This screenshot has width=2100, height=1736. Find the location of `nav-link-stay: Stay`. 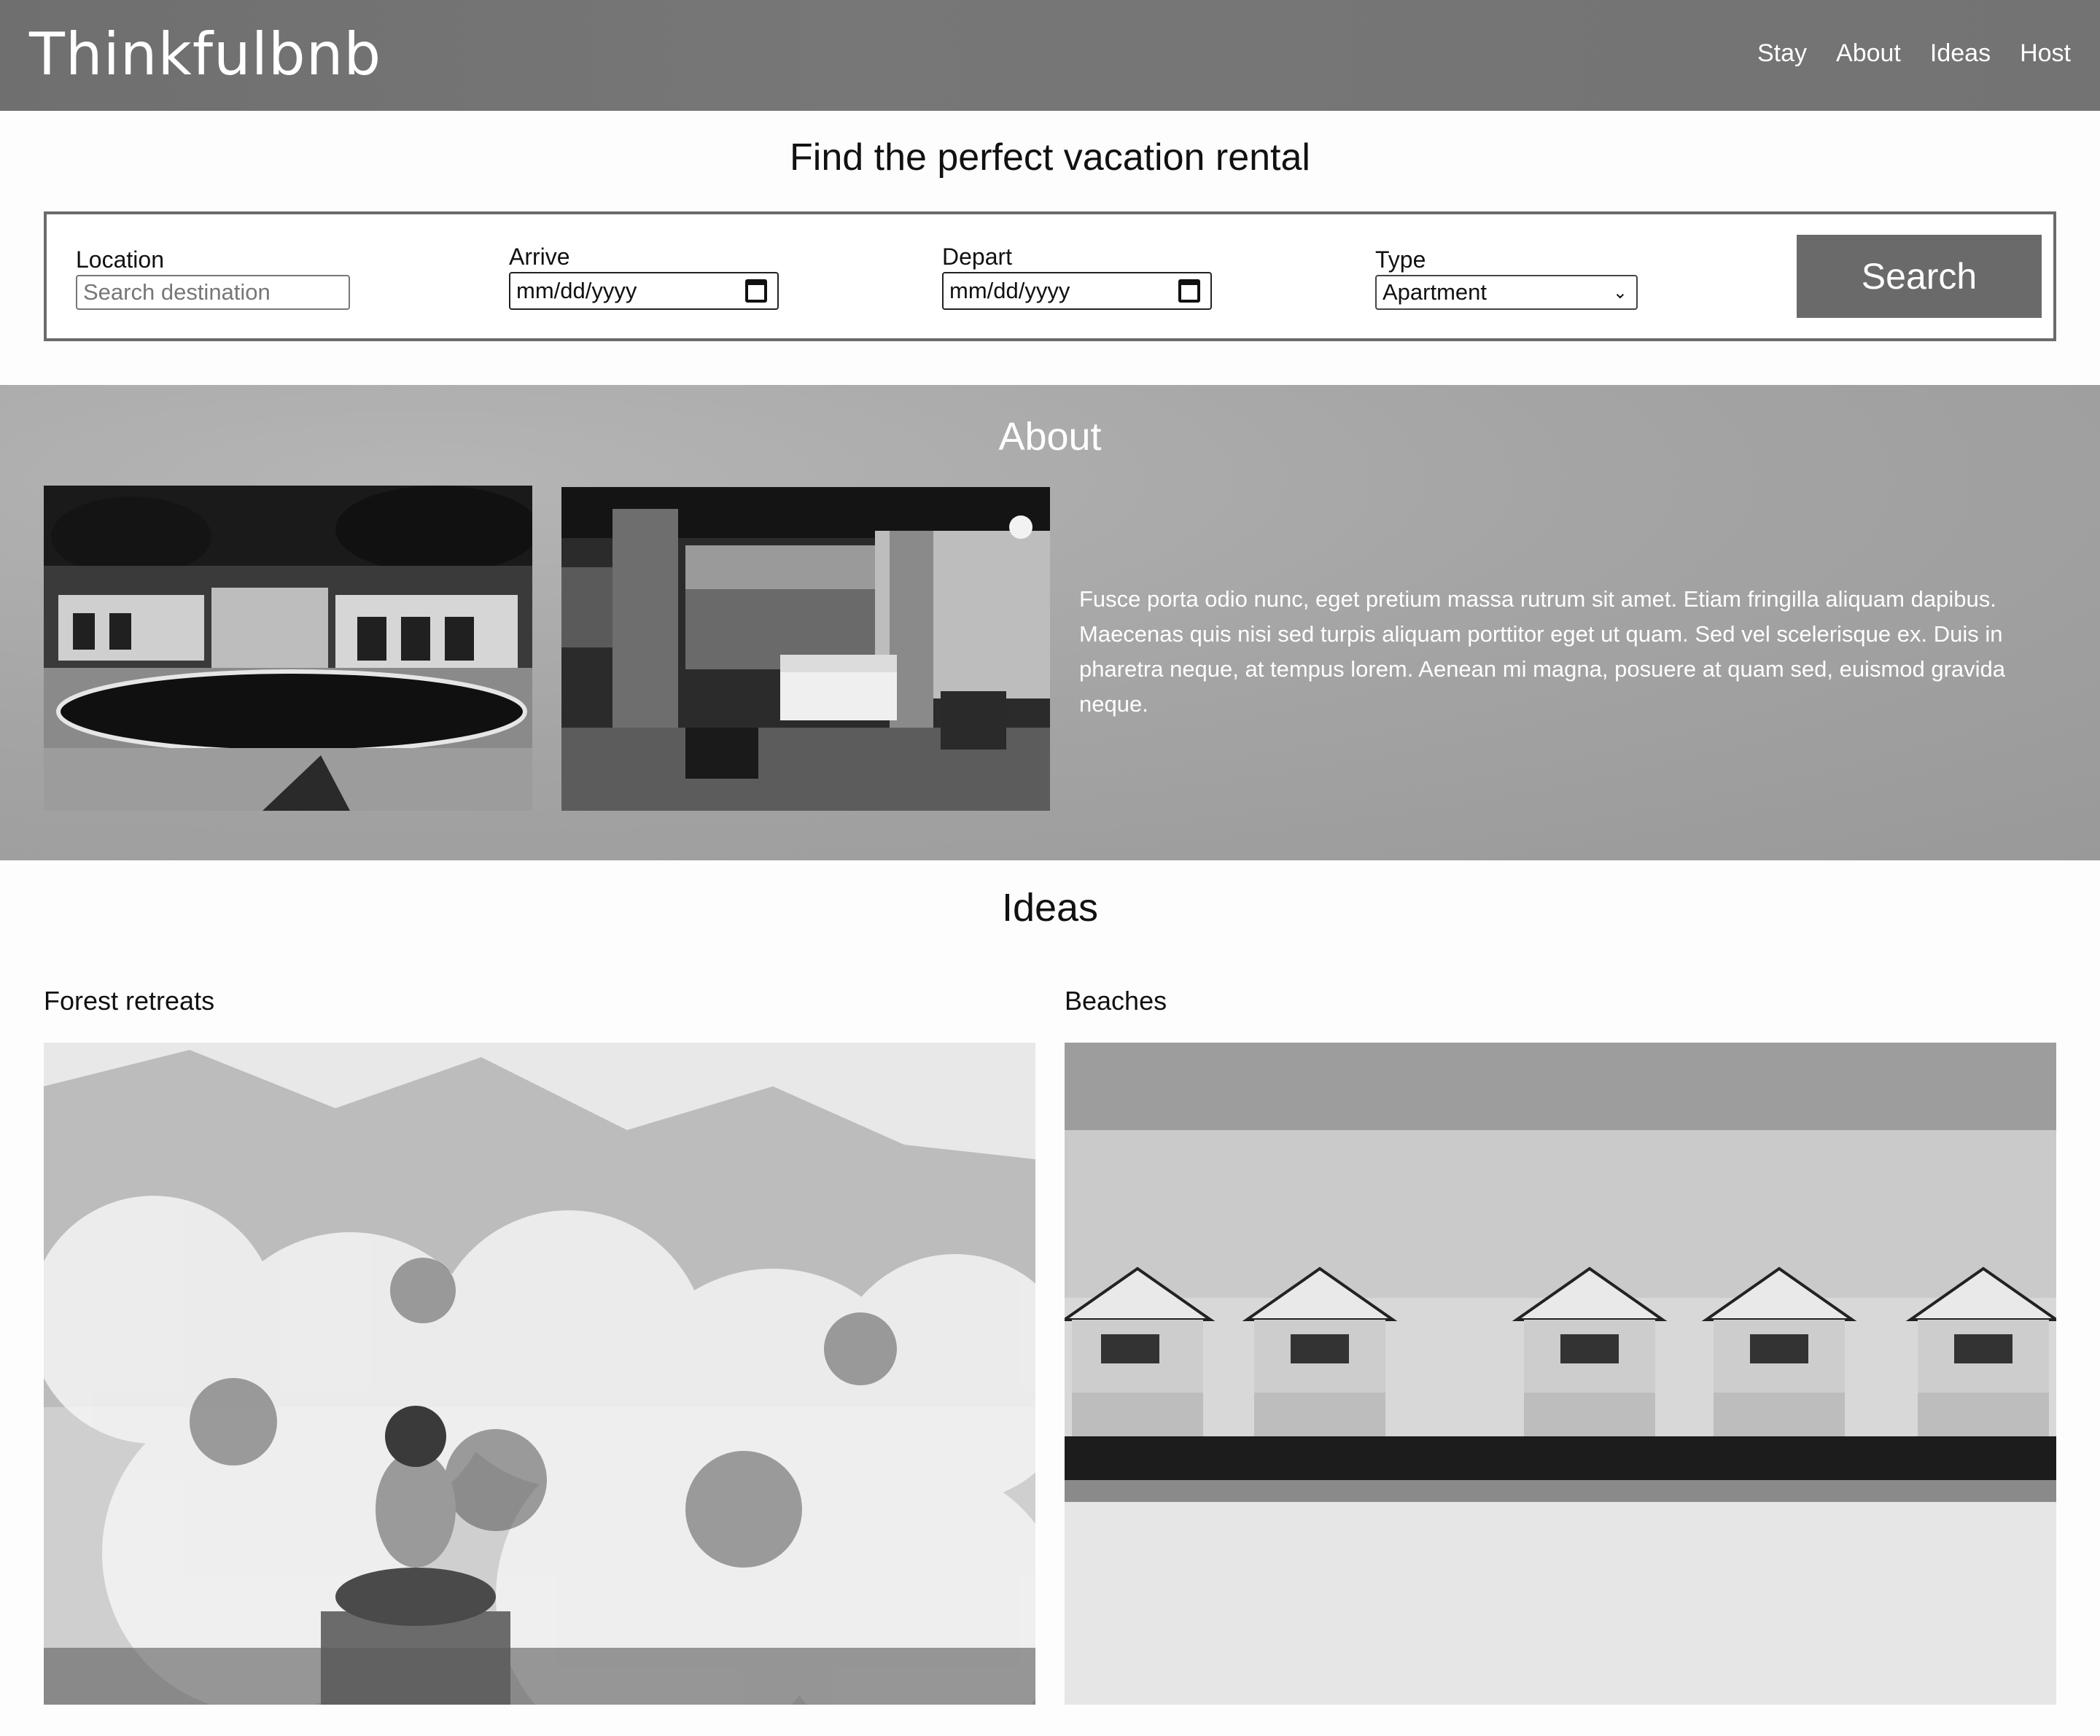

nav-link-stay: Stay is located at coordinates (1782, 53).